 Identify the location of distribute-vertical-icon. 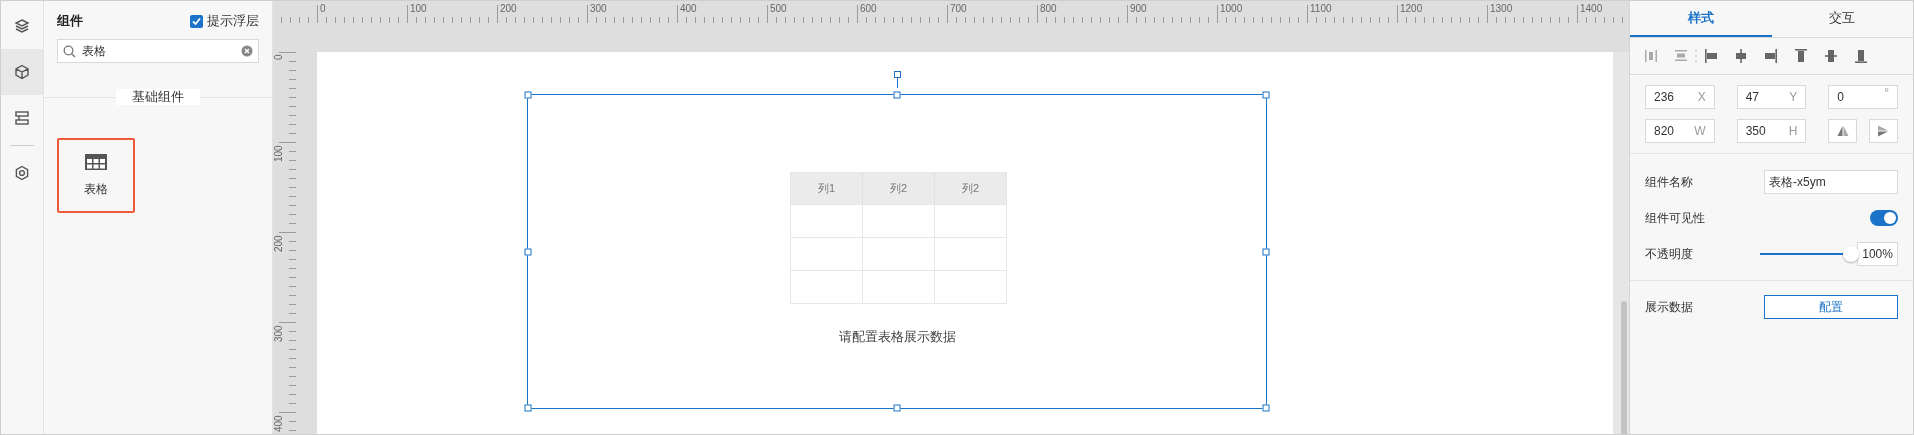
(1681, 56).